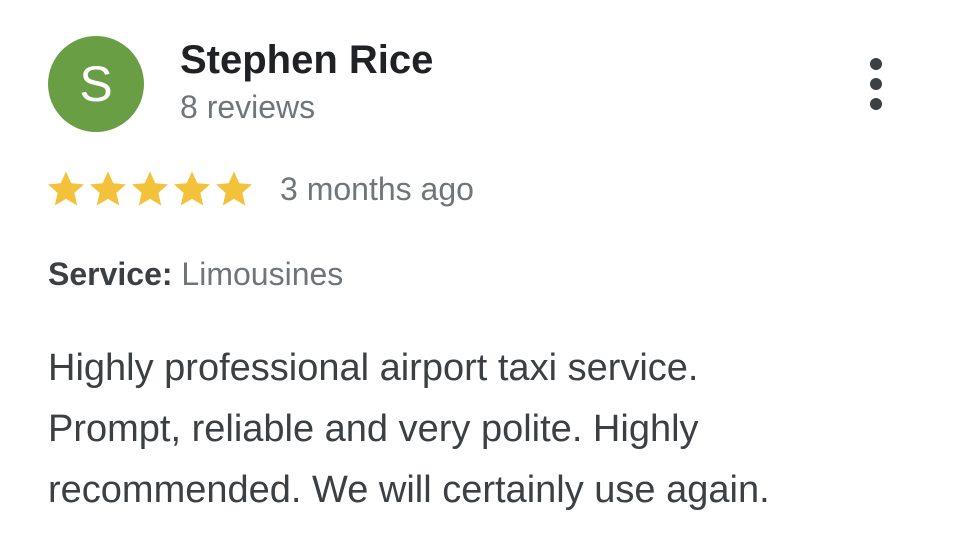 The height and width of the screenshot is (536, 960). What do you see at coordinates (247, 107) in the screenshot?
I see `review-count: 8 reviews` at bounding box center [247, 107].